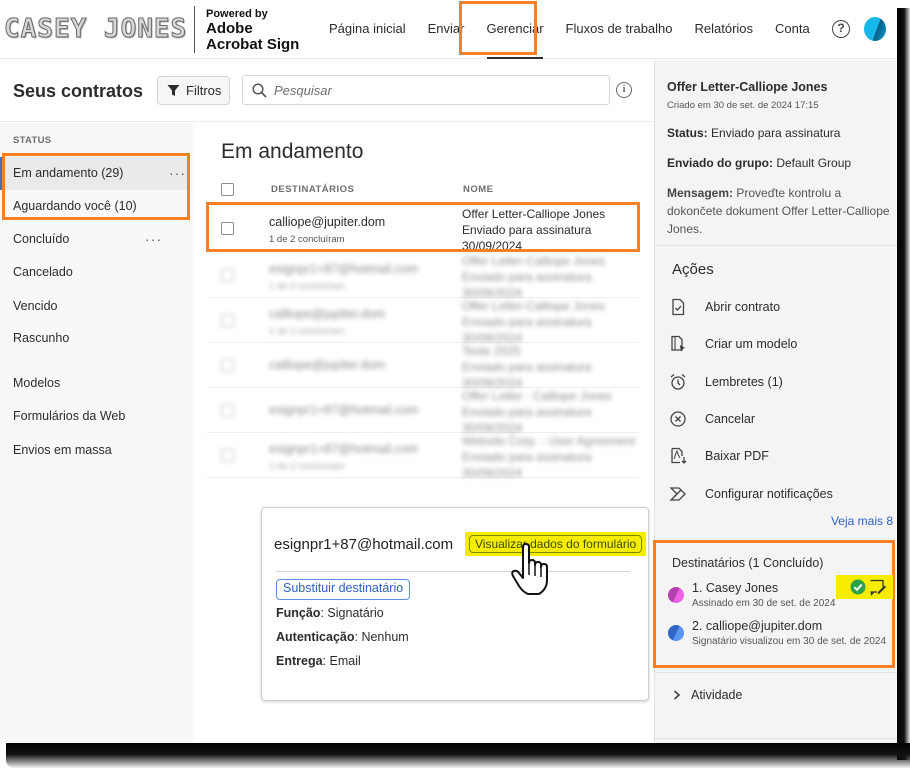 This screenshot has width=910, height=768. Describe the element at coordinates (227, 189) in the screenshot. I see `select-all-checkbox` at that location.